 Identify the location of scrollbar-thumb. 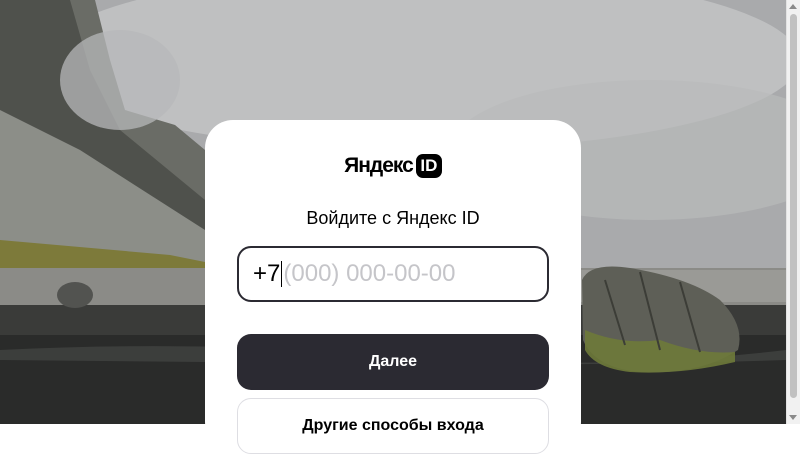
(793, 206).